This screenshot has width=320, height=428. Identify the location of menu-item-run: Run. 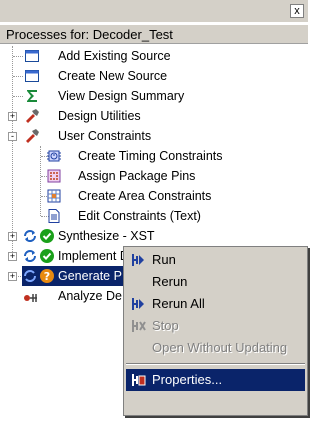
(215, 260).